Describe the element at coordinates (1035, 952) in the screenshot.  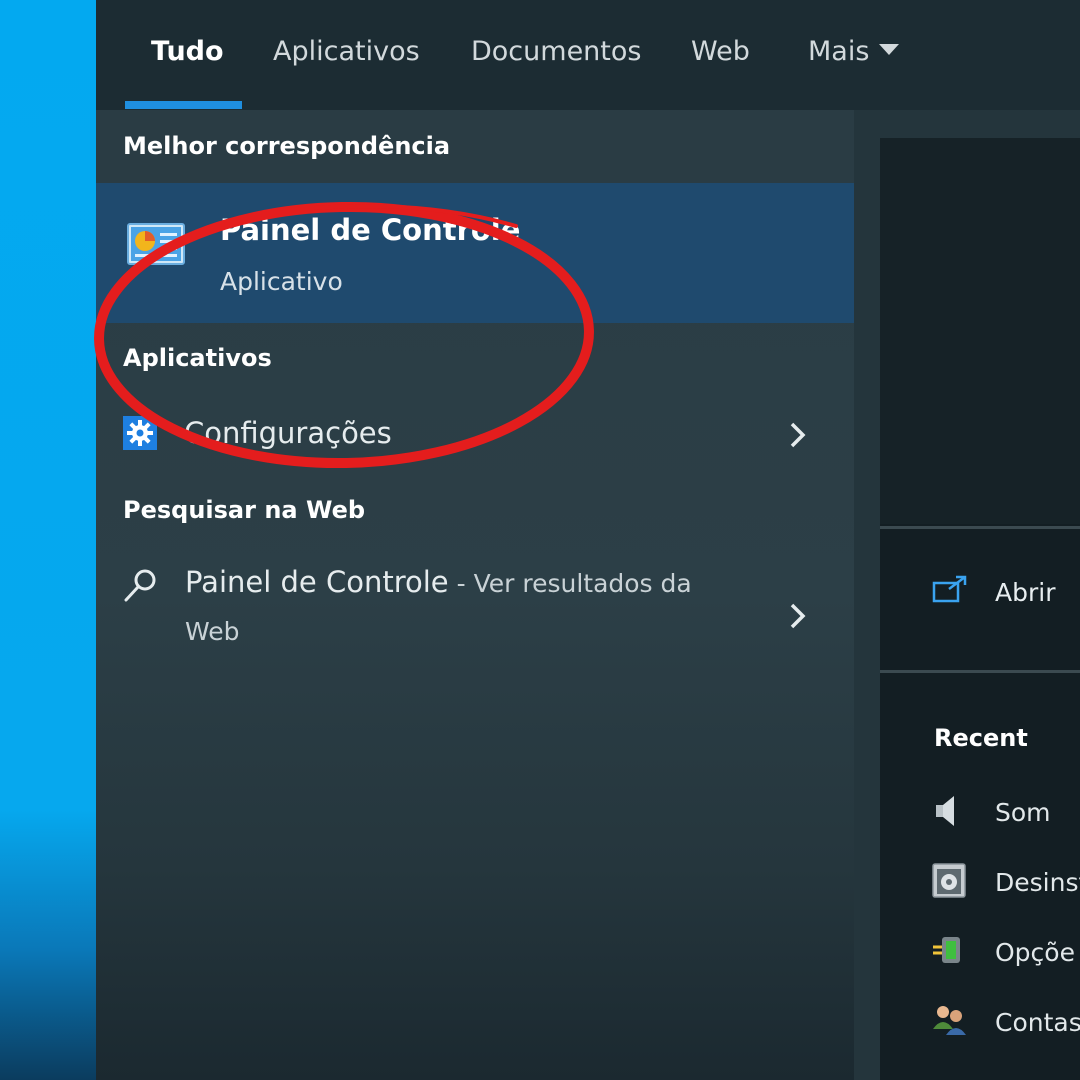
I see `recent-item-label: Opçõe` at that location.